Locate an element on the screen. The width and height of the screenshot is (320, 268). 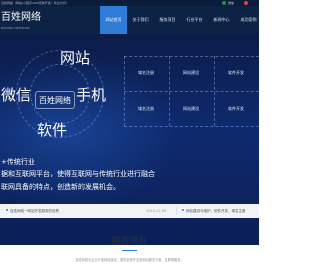
banner-slogan-line: 据和互联网平台，使得互联网与传统行业进行融合 is located at coordinates (78, 174).